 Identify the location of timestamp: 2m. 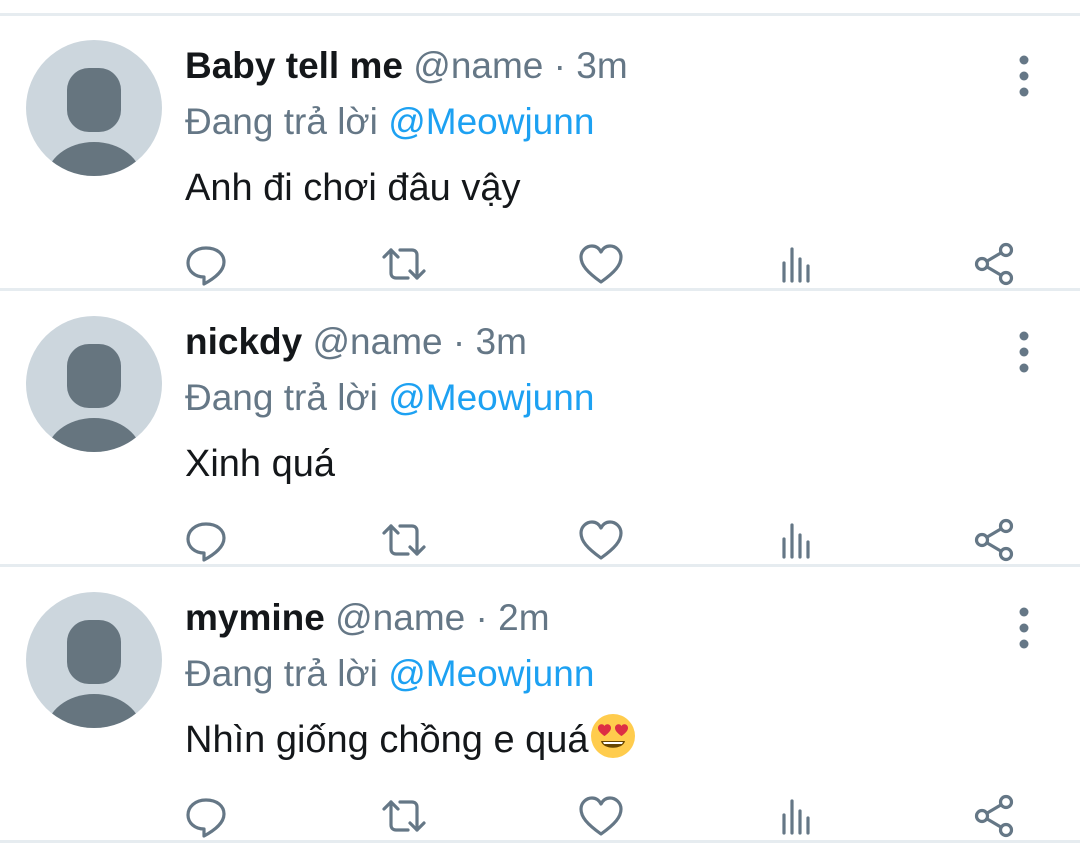
(523, 617).